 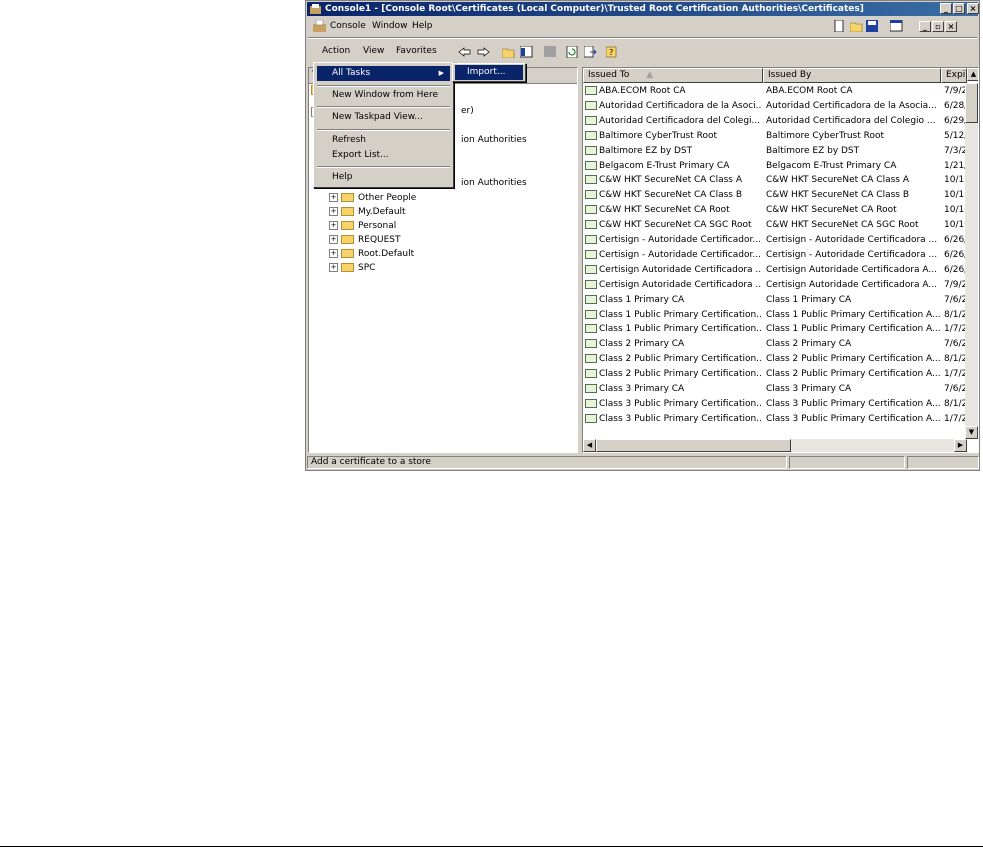 I want to click on tree-partial-label: er), so click(x=467, y=111).